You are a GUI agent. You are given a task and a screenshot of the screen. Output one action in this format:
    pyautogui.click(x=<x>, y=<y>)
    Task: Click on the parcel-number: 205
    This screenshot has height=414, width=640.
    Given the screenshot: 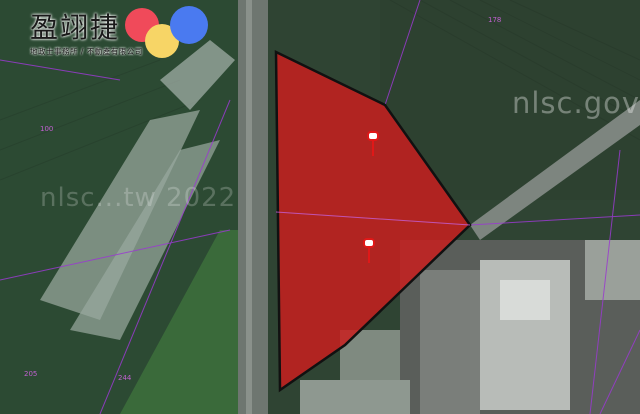 What is the action you would take?
    pyautogui.click(x=31, y=374)
    